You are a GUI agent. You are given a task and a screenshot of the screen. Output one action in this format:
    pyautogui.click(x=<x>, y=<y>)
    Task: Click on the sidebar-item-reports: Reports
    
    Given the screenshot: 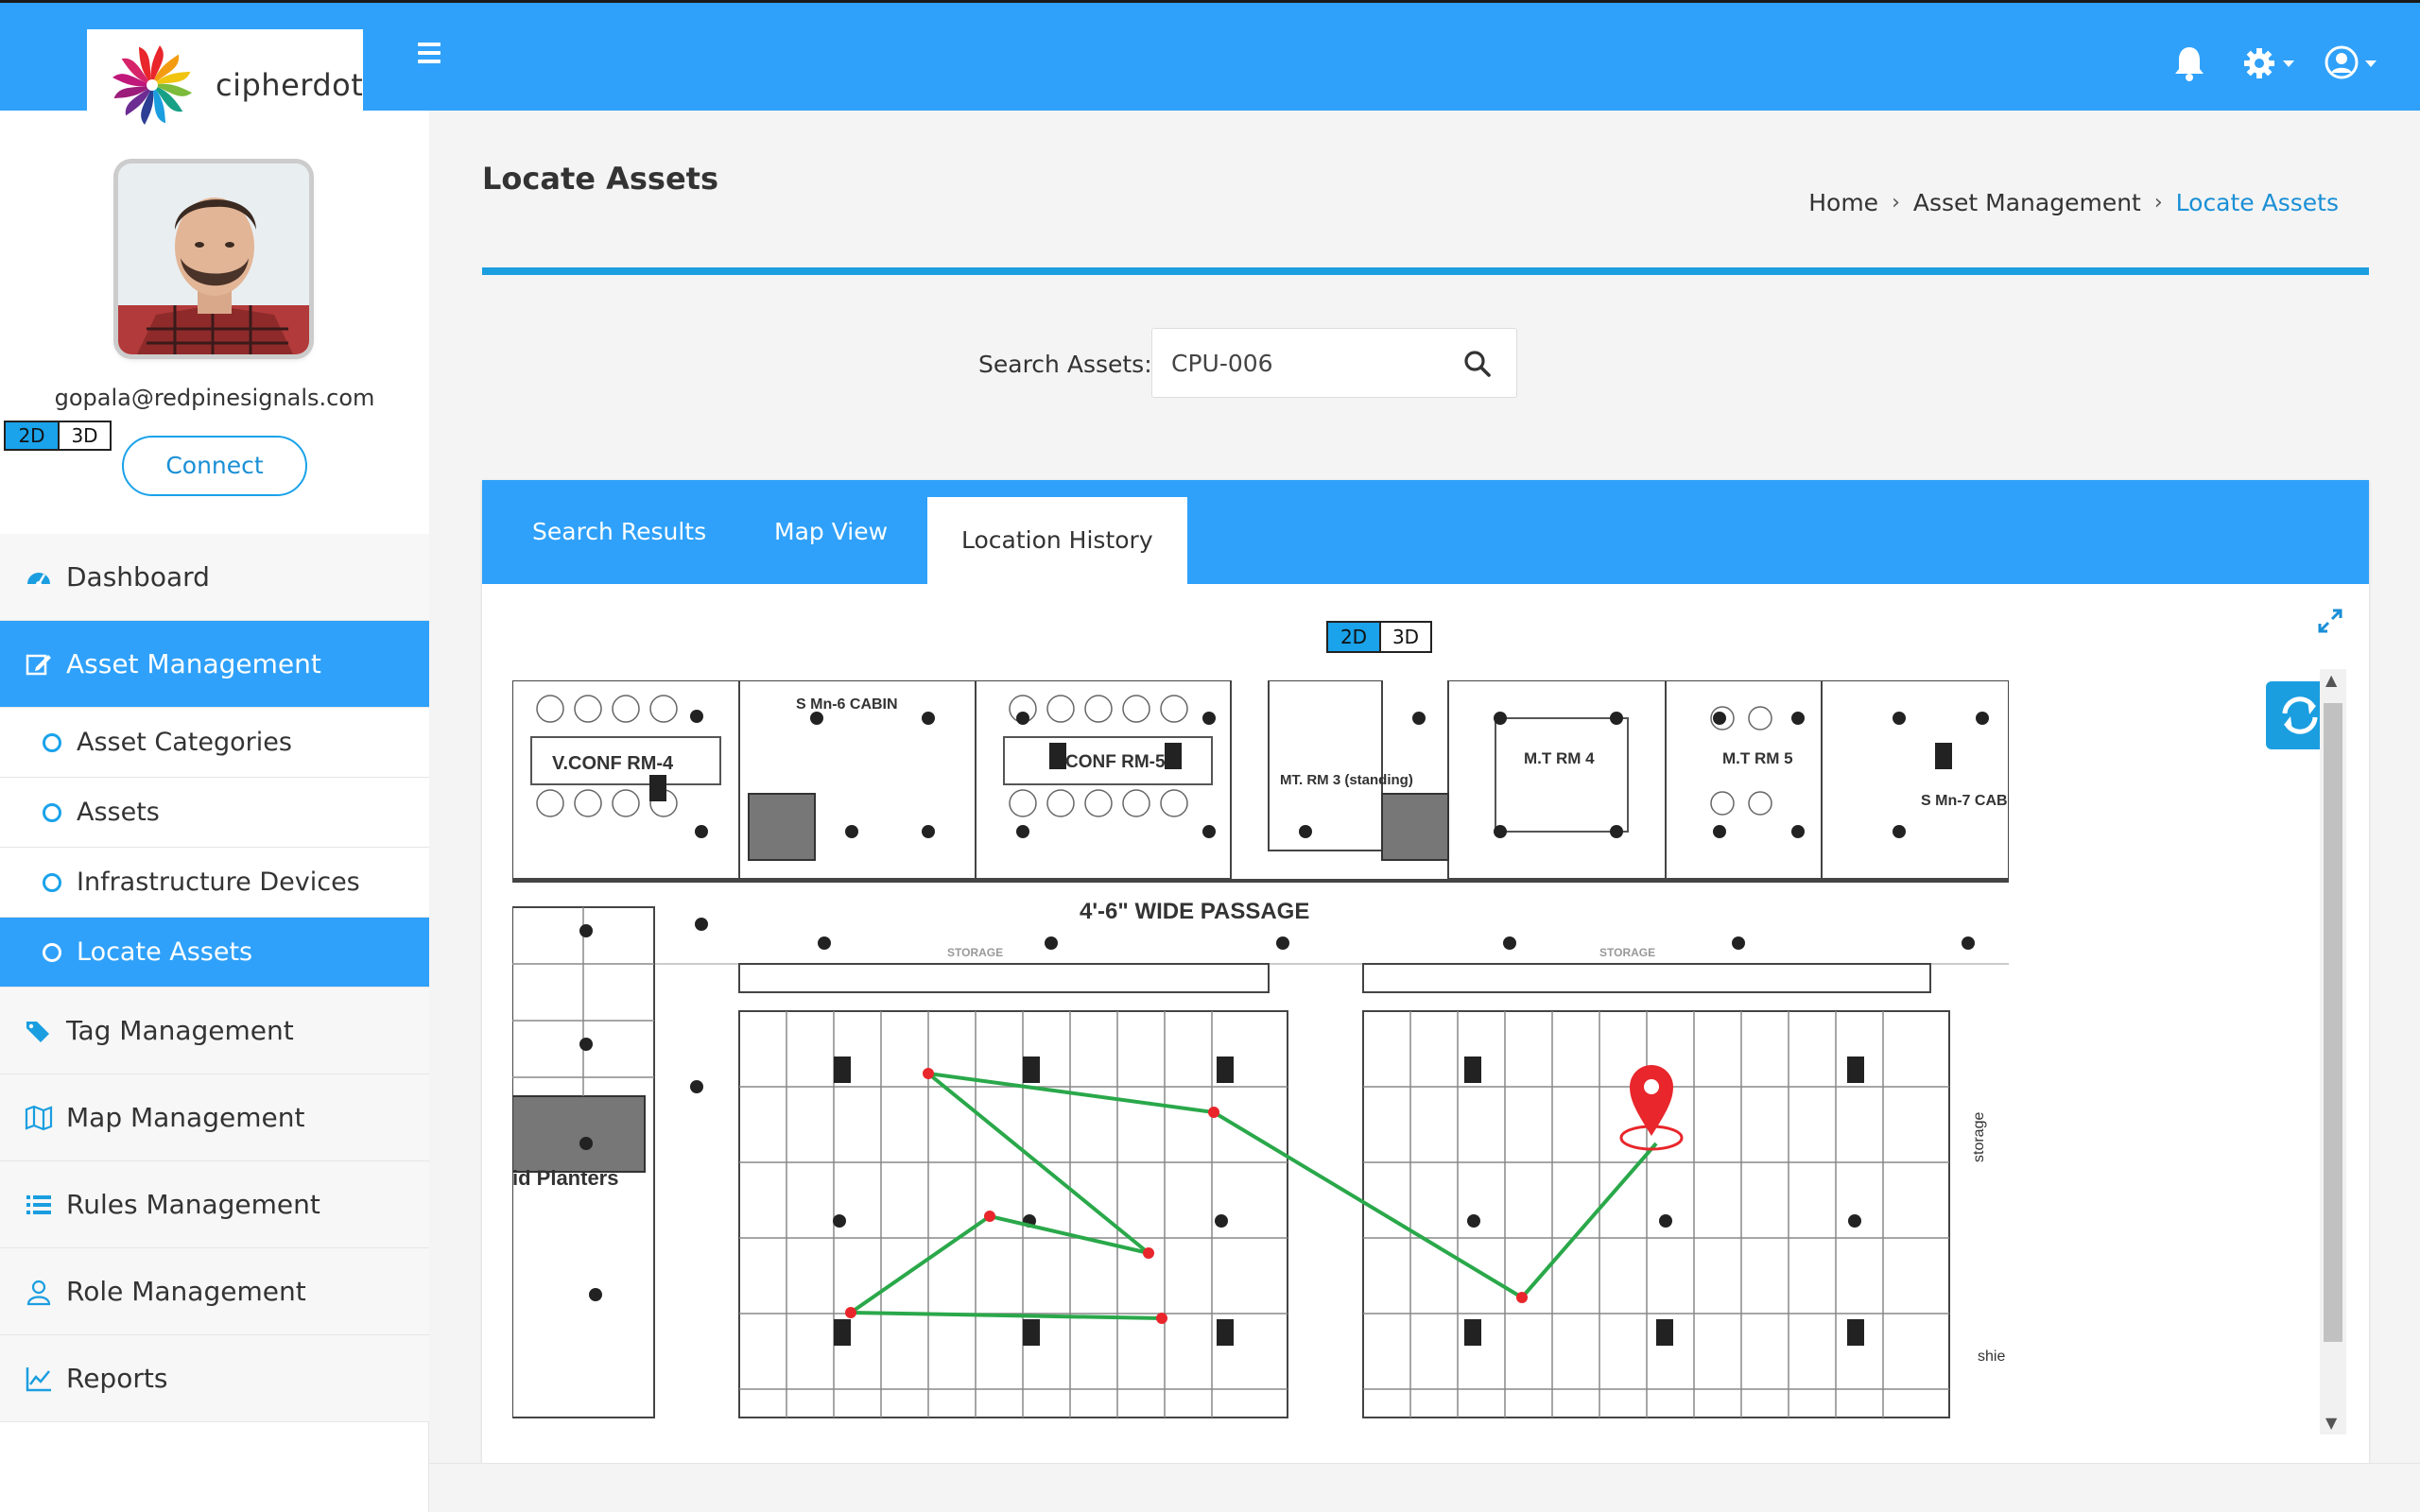 What is the action you would take?
    pyautogui.click(x=214, y=1378)
    